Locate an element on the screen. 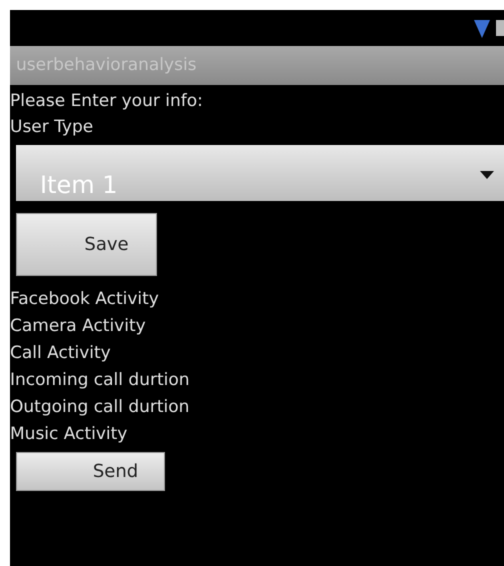 The image size is (504, 566). send-button: Send is located at coordinates (90, 471).